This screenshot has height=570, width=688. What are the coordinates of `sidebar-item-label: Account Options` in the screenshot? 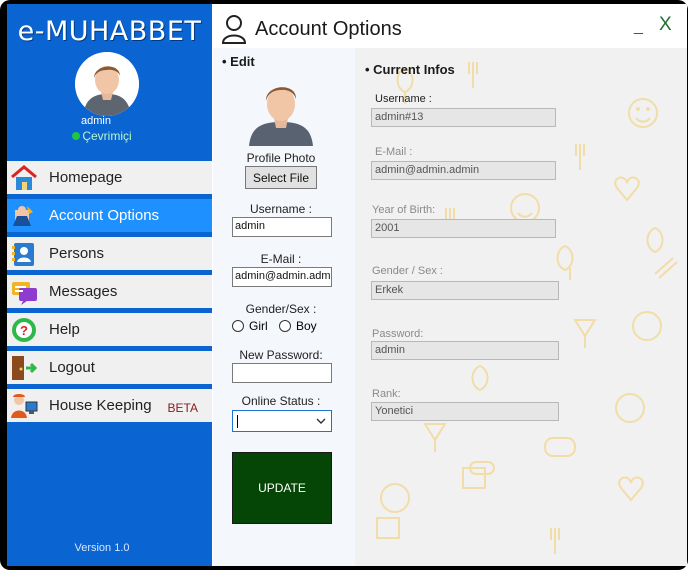 It's located at (104, 215).